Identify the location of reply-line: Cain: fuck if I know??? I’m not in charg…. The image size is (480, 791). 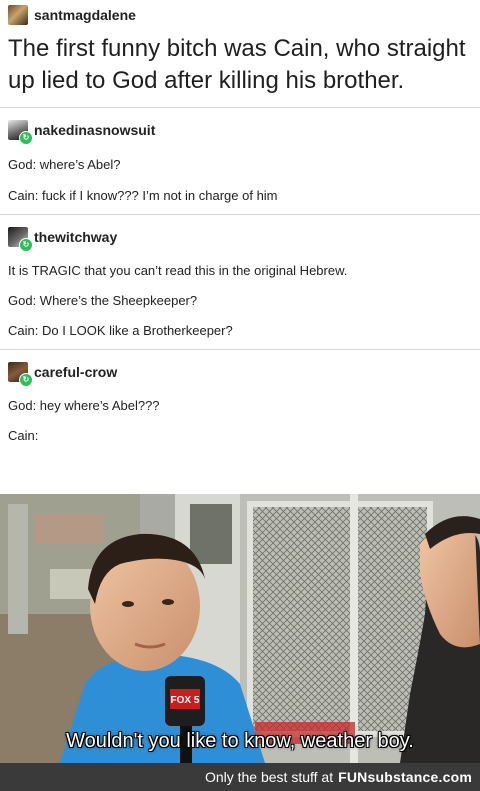
(143, 195).